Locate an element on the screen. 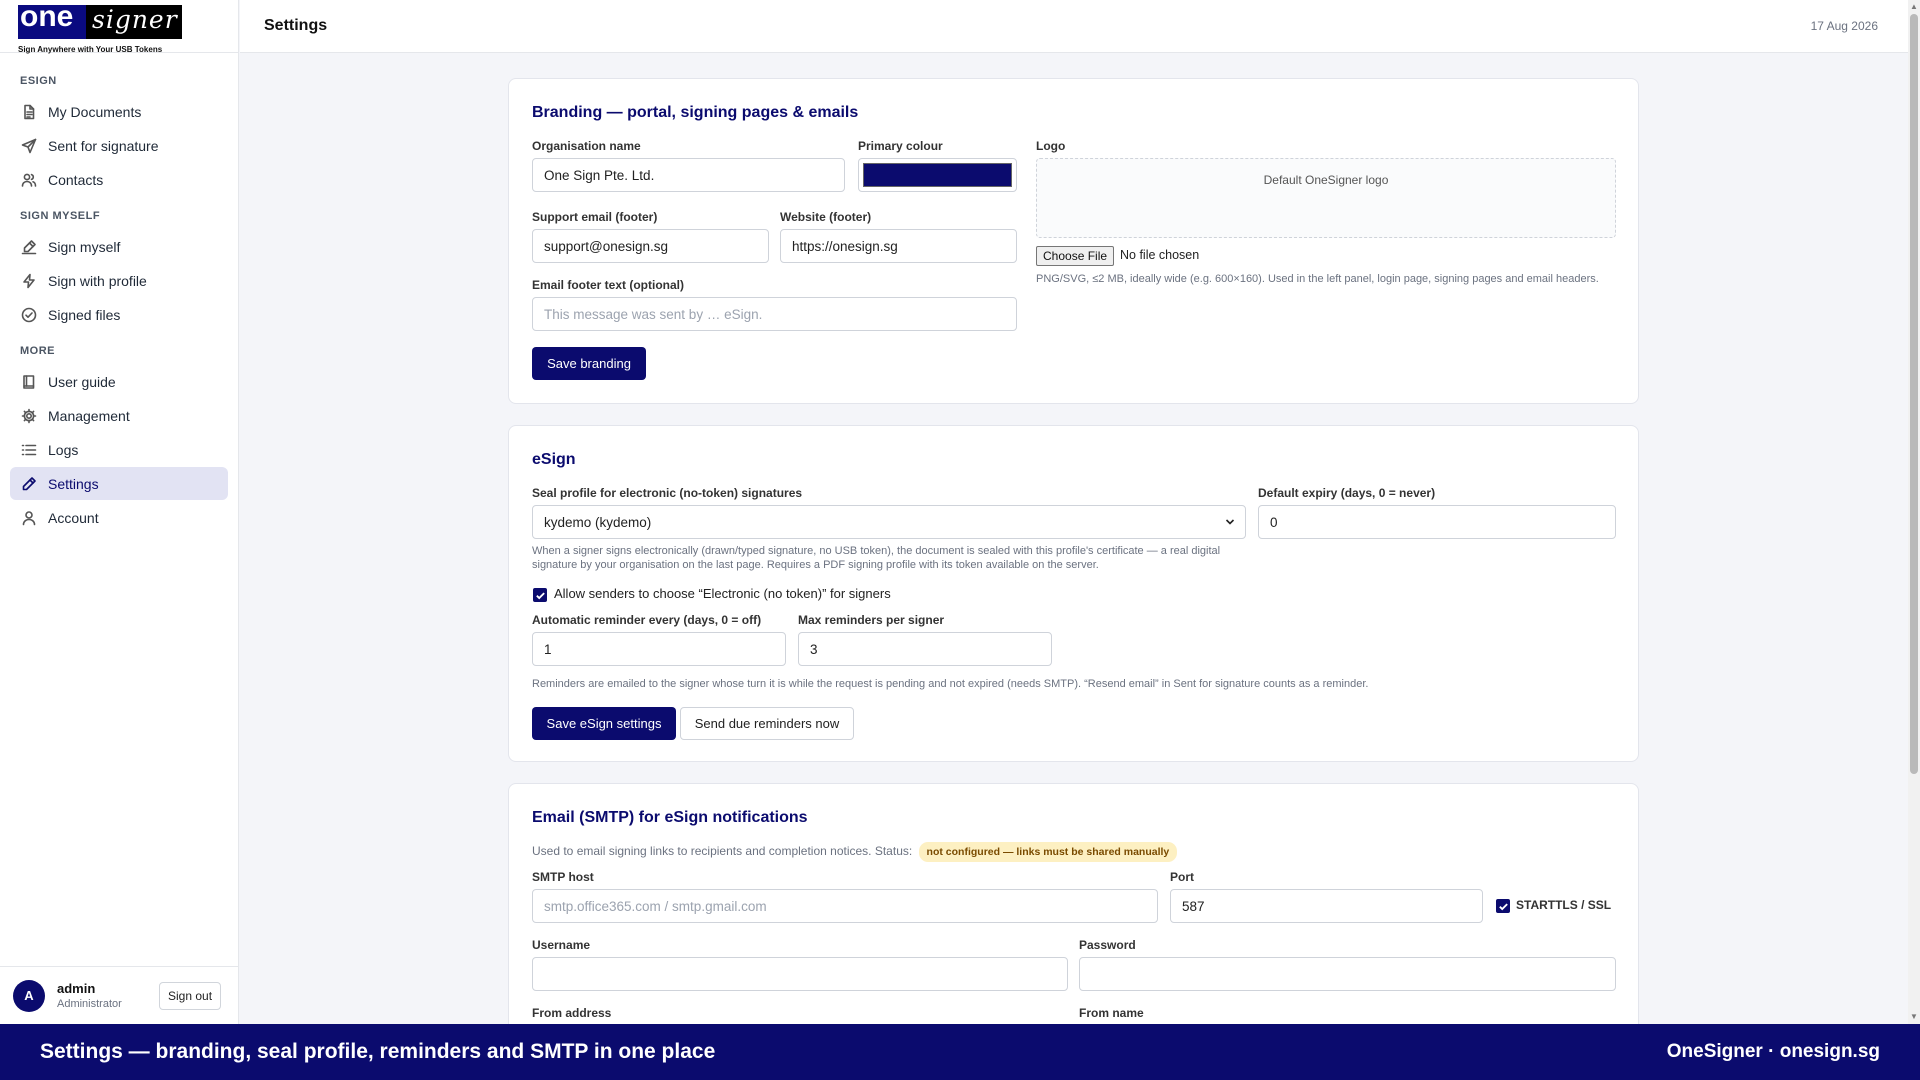 The width and height of the screenshot is (1920, 1080). save-esign-button: Save eSign settings is located at coordinates (604, 723).